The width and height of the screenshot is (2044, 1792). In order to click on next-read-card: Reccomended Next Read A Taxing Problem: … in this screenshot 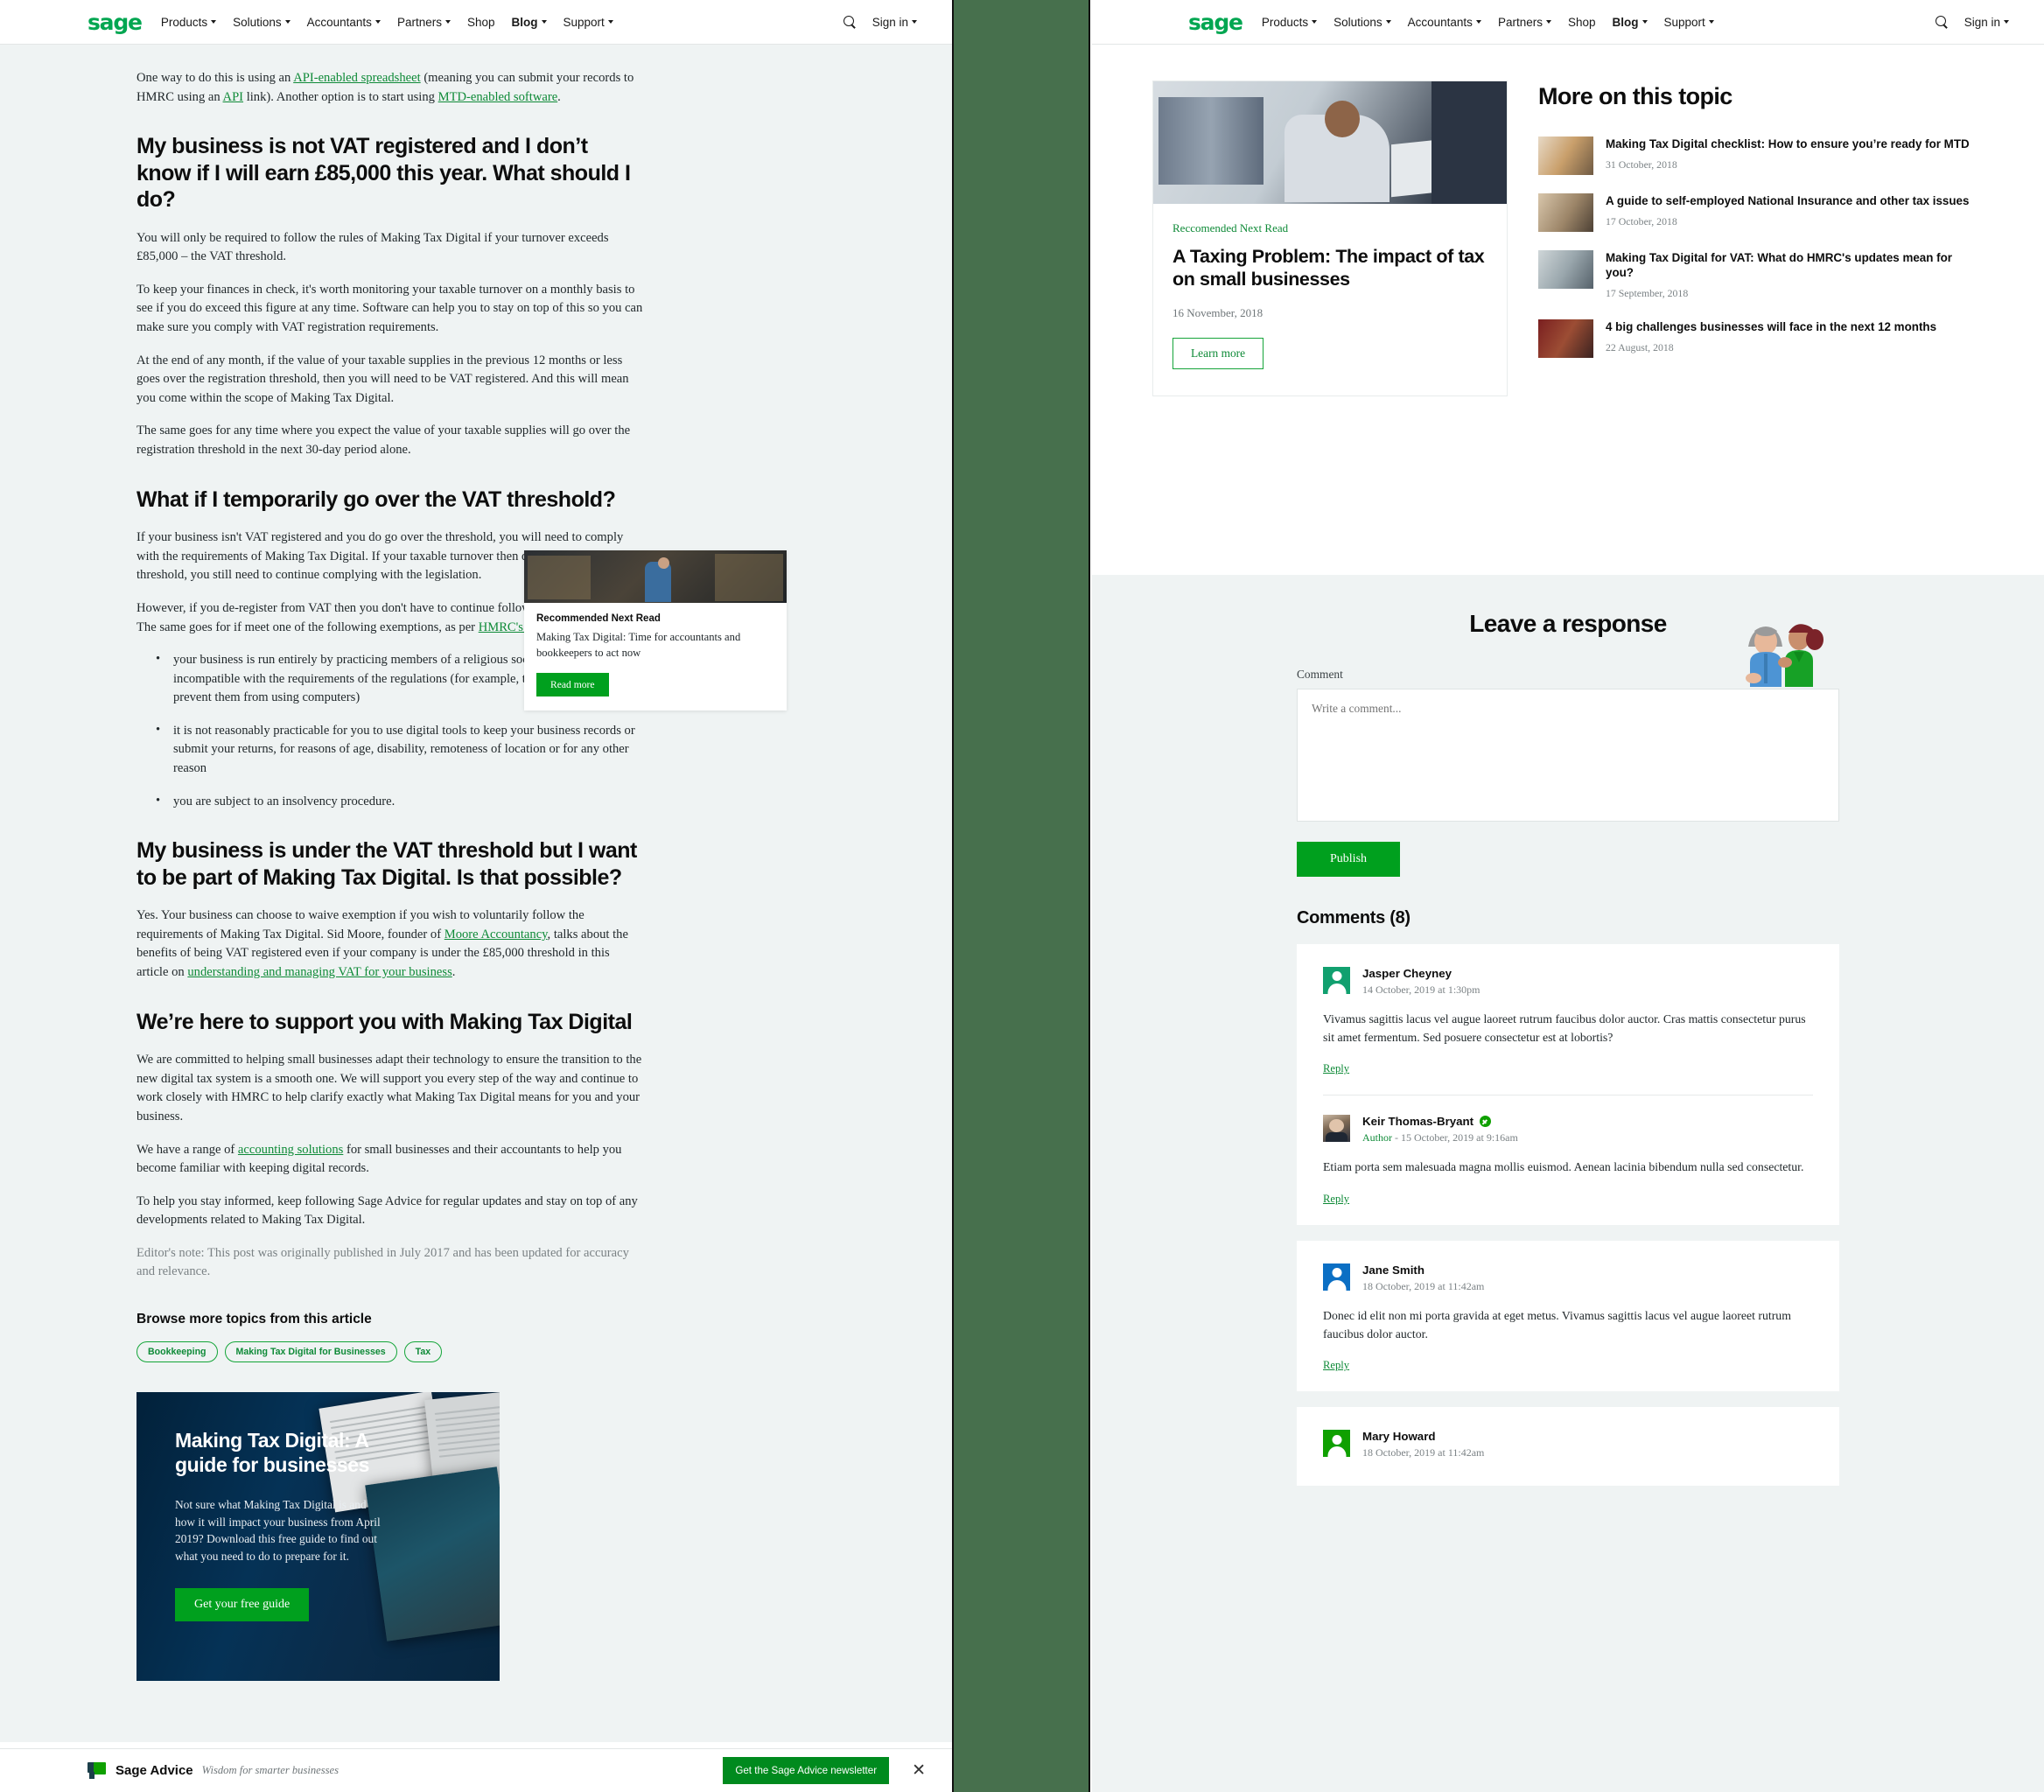, I will do `click(1330, 238)`.